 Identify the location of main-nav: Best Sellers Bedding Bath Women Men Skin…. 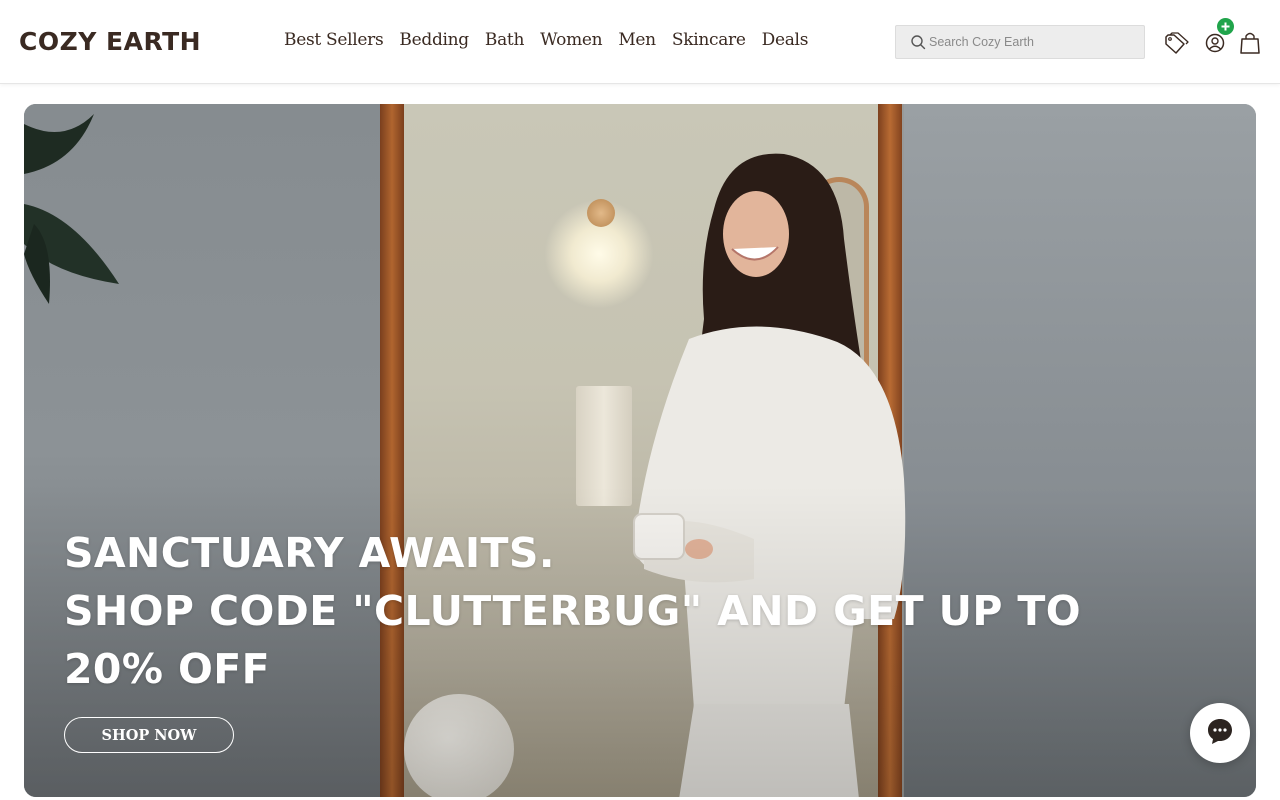
(546, 40).